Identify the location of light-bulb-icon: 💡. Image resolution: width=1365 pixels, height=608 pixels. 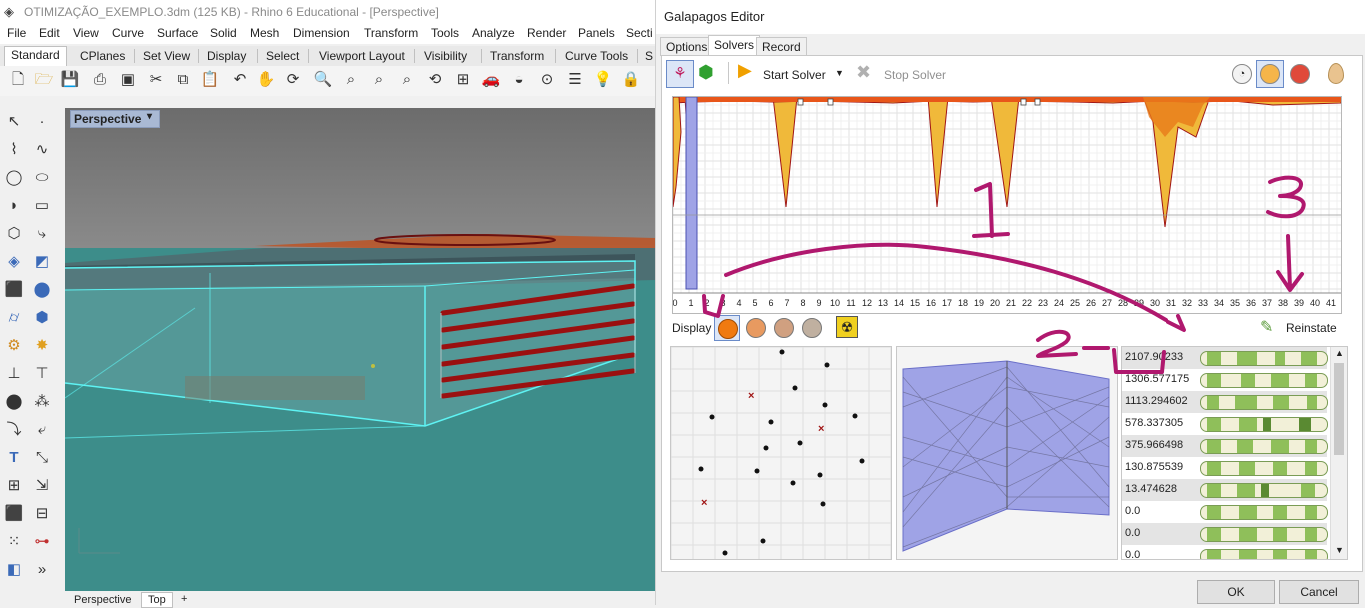
(603, 80).